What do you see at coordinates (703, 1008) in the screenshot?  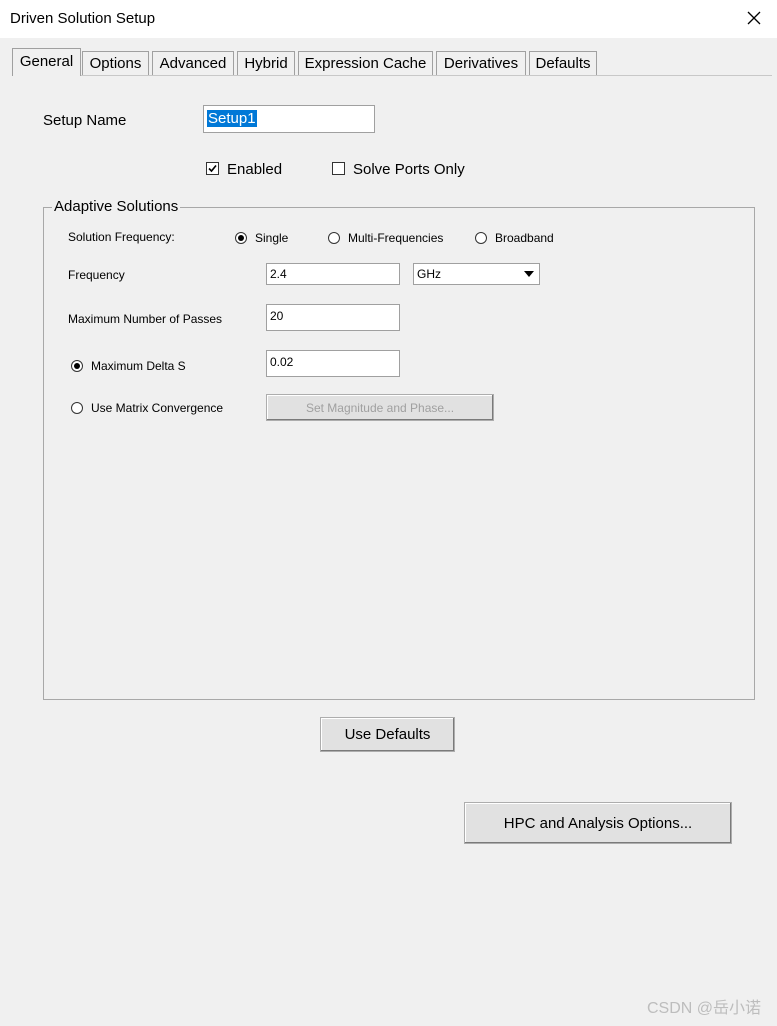 I see `watermark: CSDN @岳小诺` at bounding box center [703, 1008].